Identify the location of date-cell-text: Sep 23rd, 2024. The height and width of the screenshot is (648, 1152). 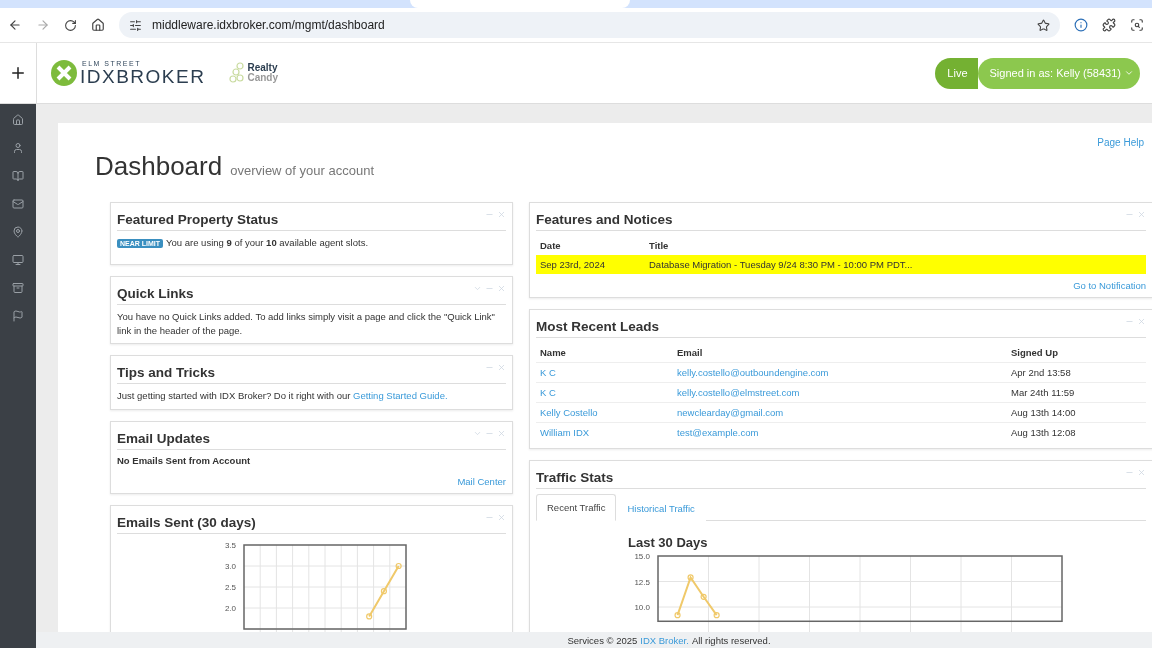
(573, 264).